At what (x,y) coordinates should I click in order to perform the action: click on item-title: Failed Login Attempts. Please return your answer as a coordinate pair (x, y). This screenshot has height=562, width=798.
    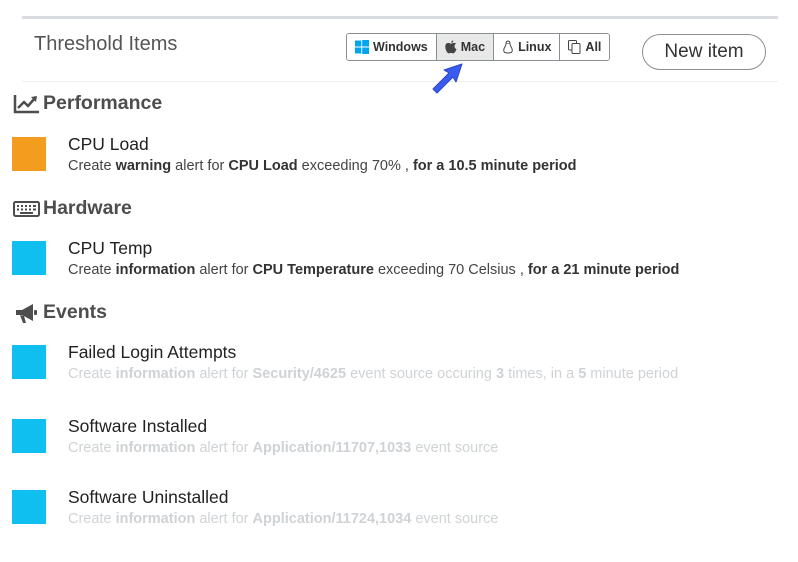
    Looking at the image, I should click on (152, 352).